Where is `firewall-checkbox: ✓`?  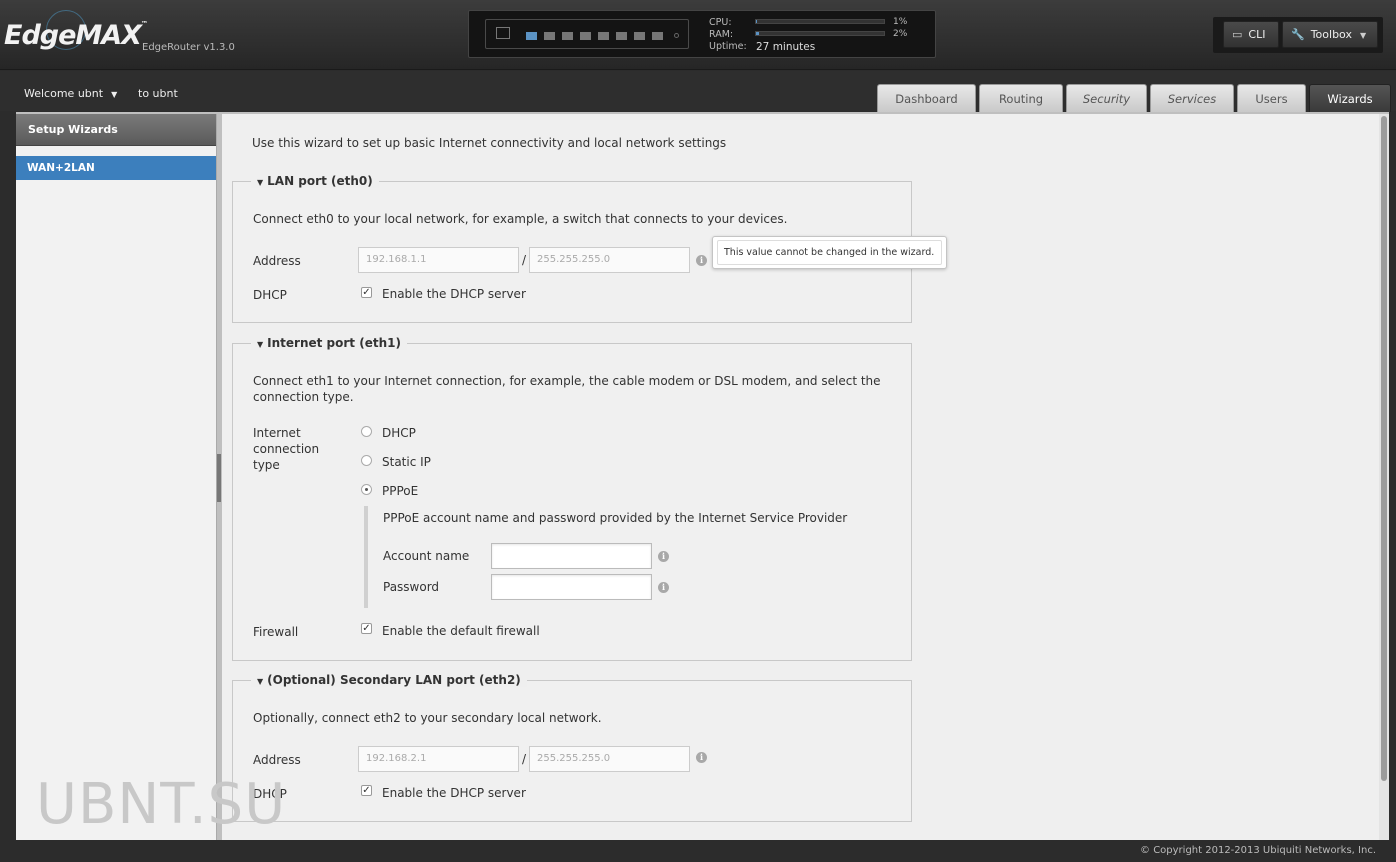 firewall-checkbox: ✓ is located at coordinates (366, 628).